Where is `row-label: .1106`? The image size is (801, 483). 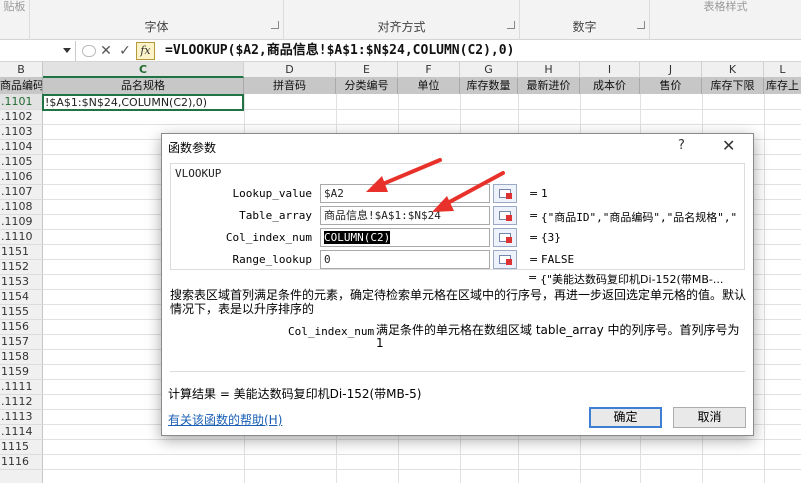
row-label: .1106 is located at coordinates (21, 177).